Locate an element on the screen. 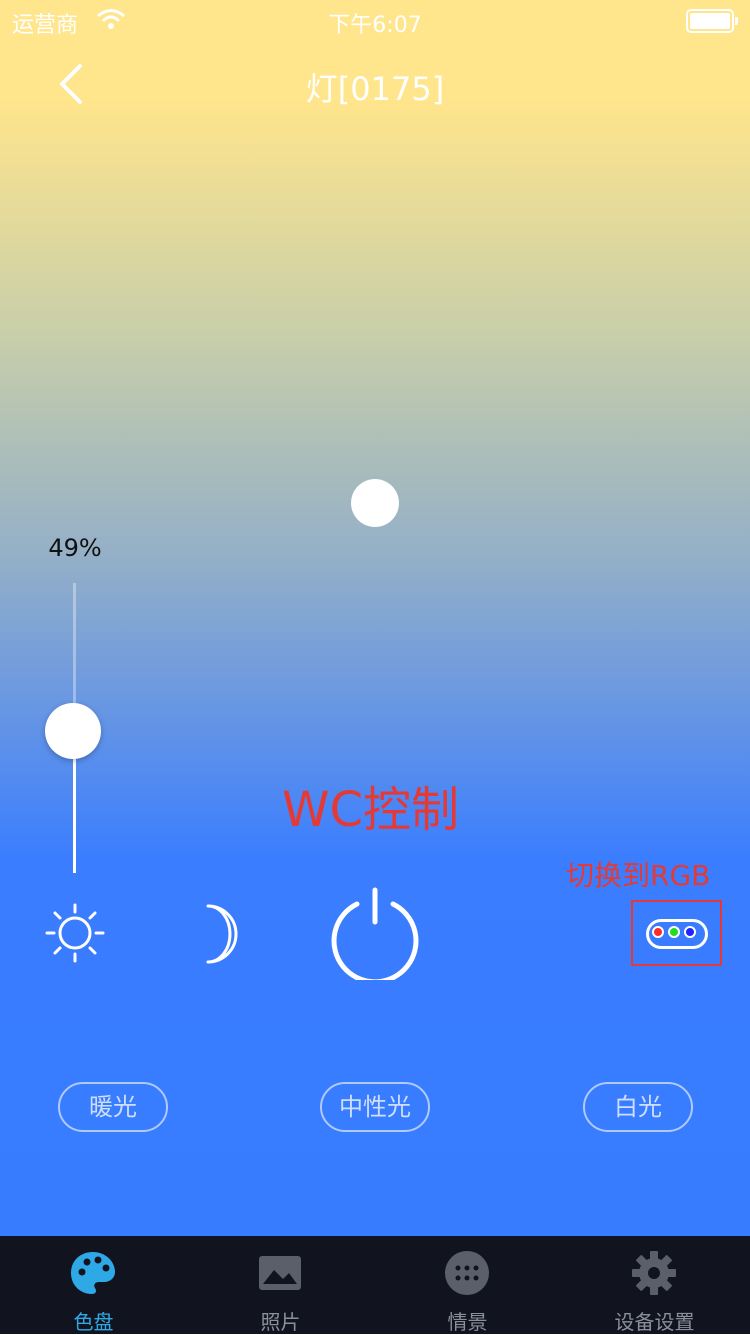  color-picker-knob is located at coordinates (375, 503).